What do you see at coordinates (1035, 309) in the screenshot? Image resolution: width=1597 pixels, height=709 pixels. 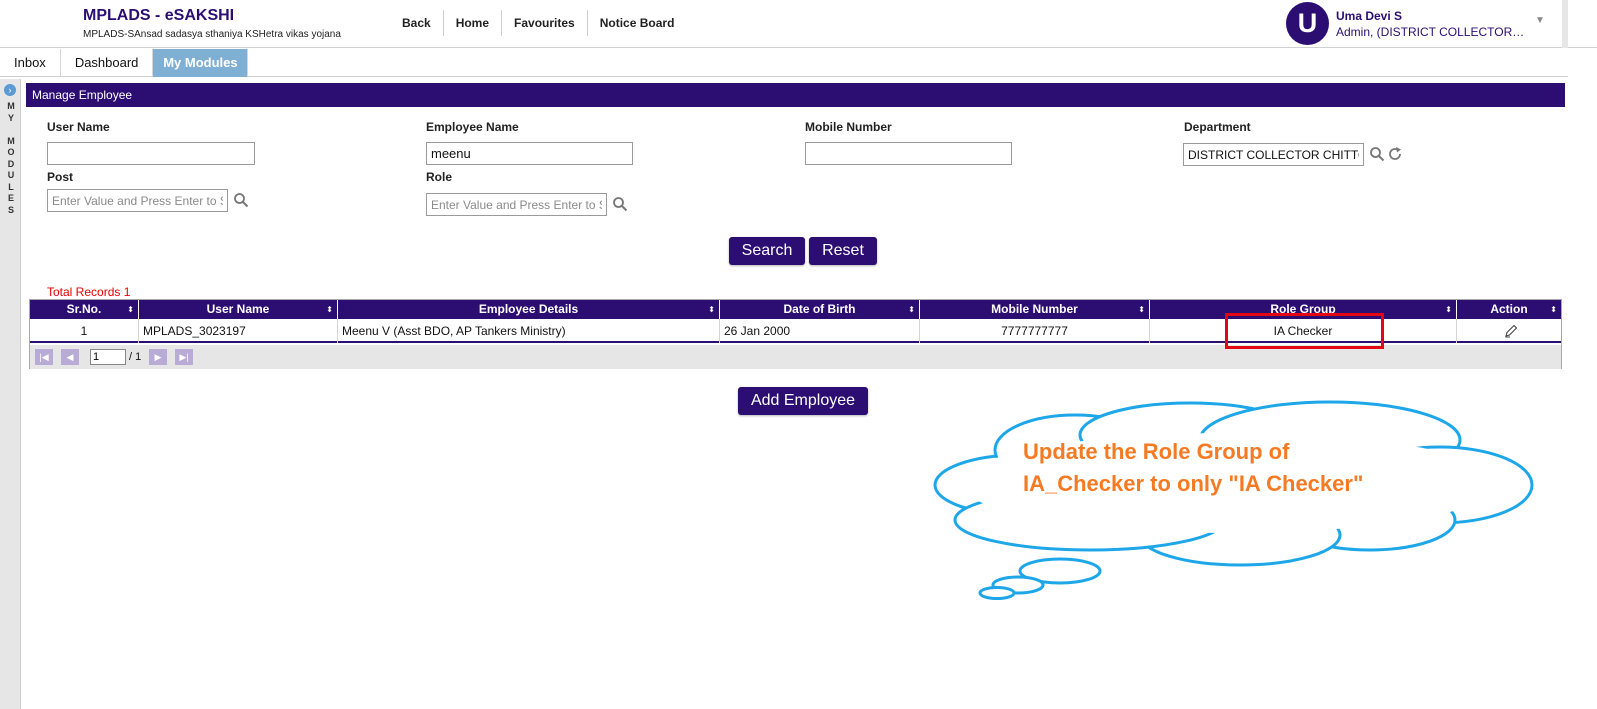 I see `column-header-mobile: Mobile Number ⬍` at bounding box center [1035, 309].